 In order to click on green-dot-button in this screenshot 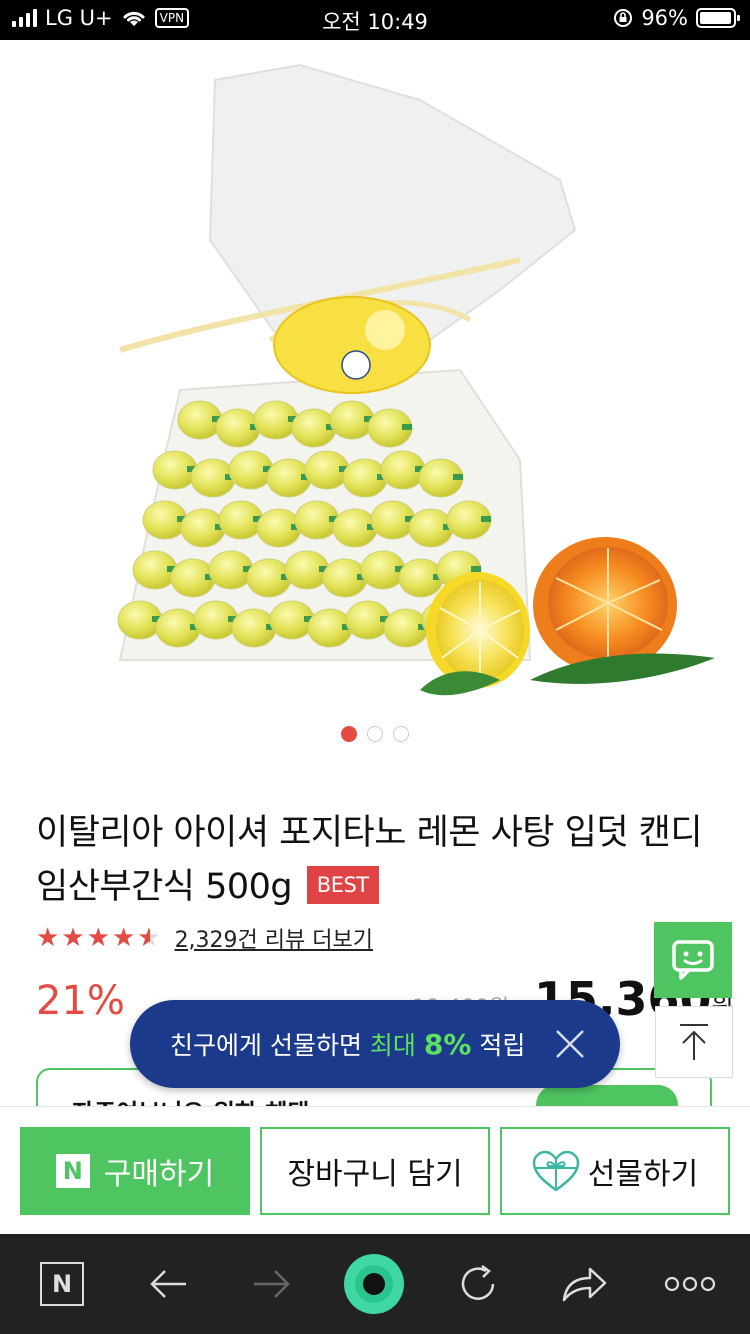, I will do `click(374, 1284)`.